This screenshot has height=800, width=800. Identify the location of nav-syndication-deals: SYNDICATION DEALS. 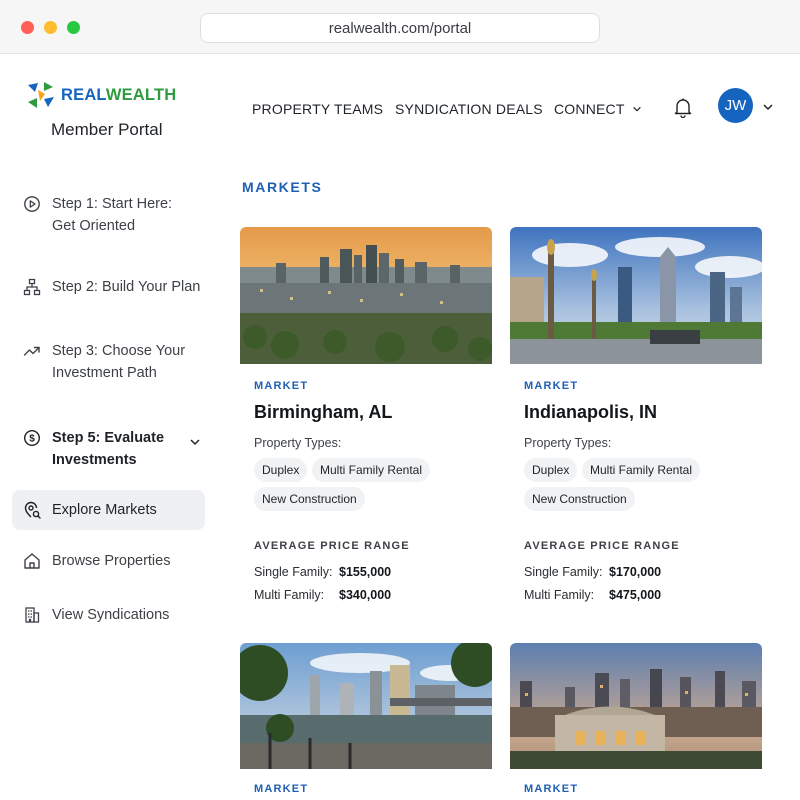
(469, 109).